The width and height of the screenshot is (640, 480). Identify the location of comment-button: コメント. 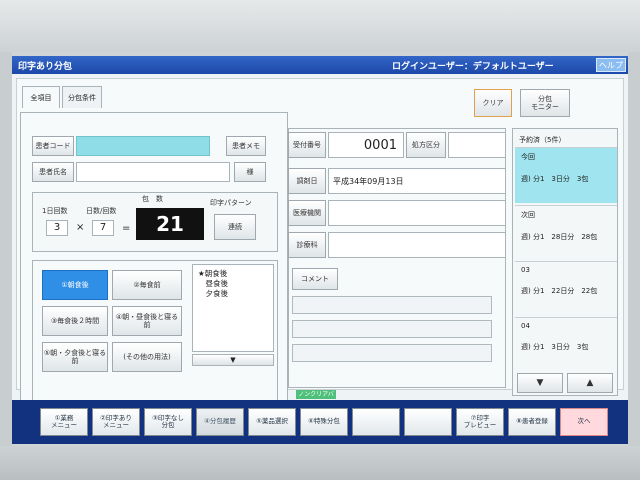
(315, 279).